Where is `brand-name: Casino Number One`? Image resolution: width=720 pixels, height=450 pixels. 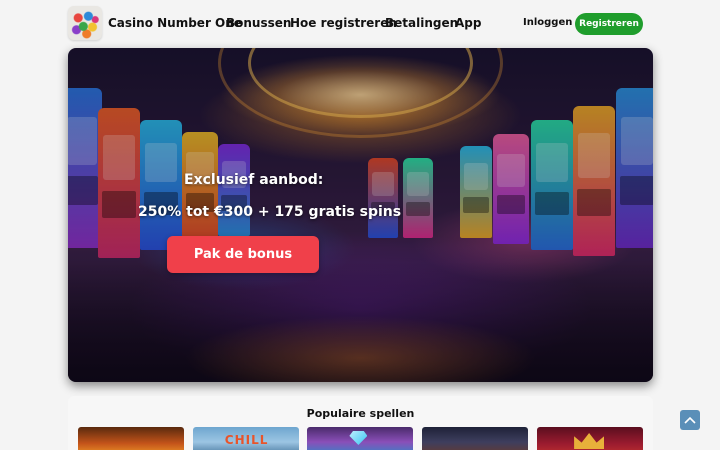 brand-name: Casino Number One is located at coordinates (175, 23).